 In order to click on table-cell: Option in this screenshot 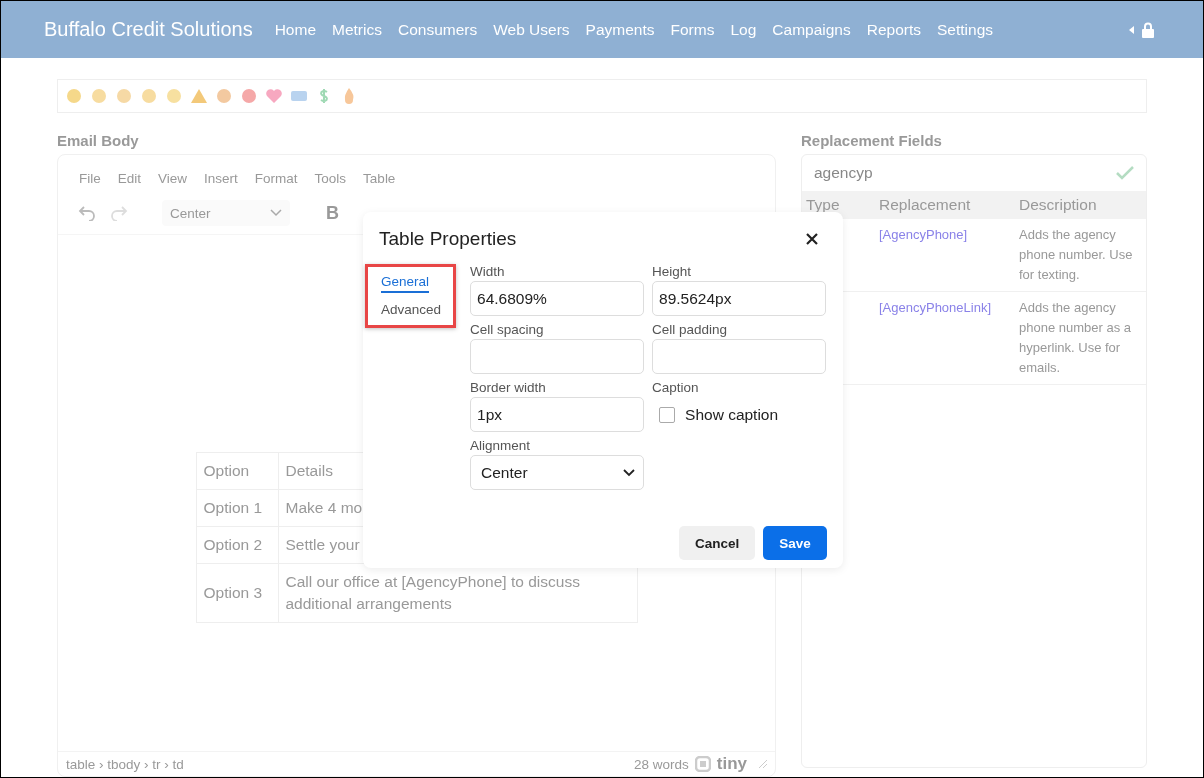, I will do `click(237, 471)`.